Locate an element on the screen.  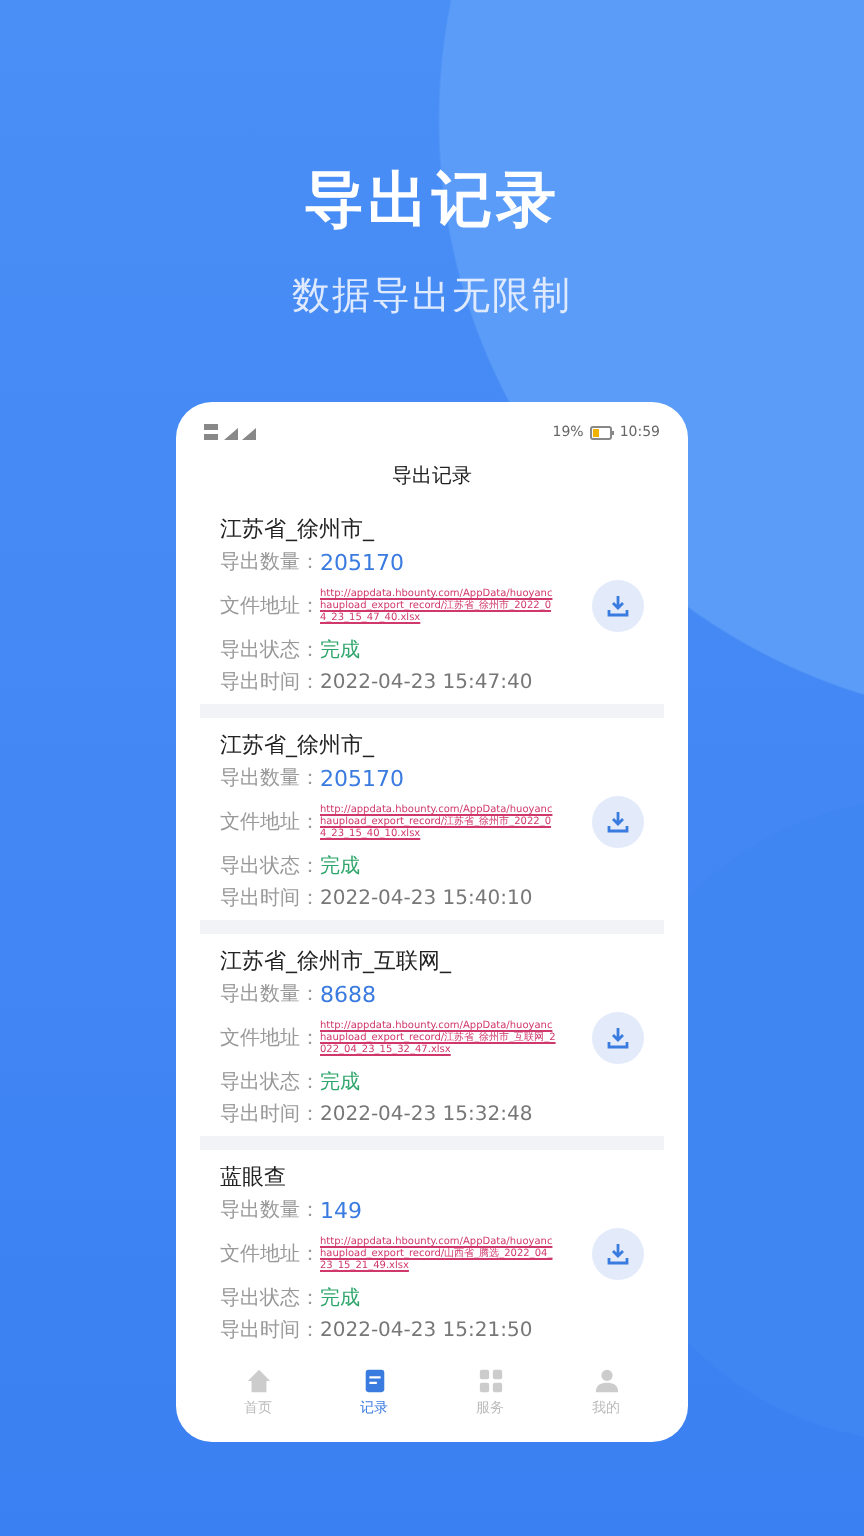
count-value: 149 is located at coordinates (341, 1210).